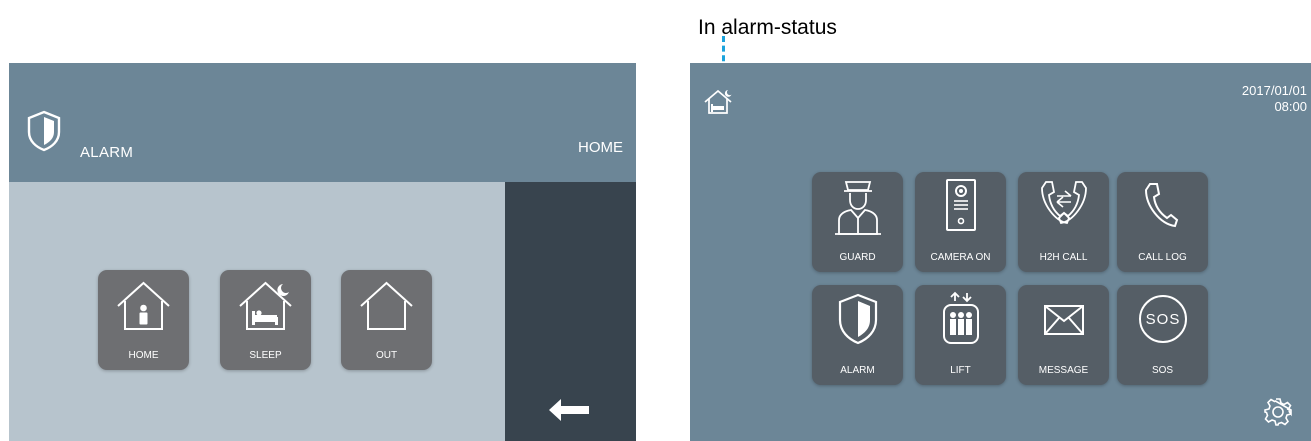 This screenshot has width=1311, height=441. What do you see at coordinates (857, 370) in the screenshot?
I see `app-label: ALARM` at bounding box center [857, 370].